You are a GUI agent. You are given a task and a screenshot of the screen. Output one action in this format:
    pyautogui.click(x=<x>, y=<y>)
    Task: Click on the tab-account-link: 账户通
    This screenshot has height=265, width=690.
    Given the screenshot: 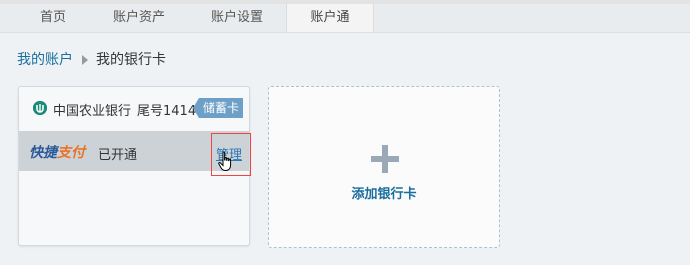 What is the action you would take?
    pyautogui.click(x=330, y=18)
    